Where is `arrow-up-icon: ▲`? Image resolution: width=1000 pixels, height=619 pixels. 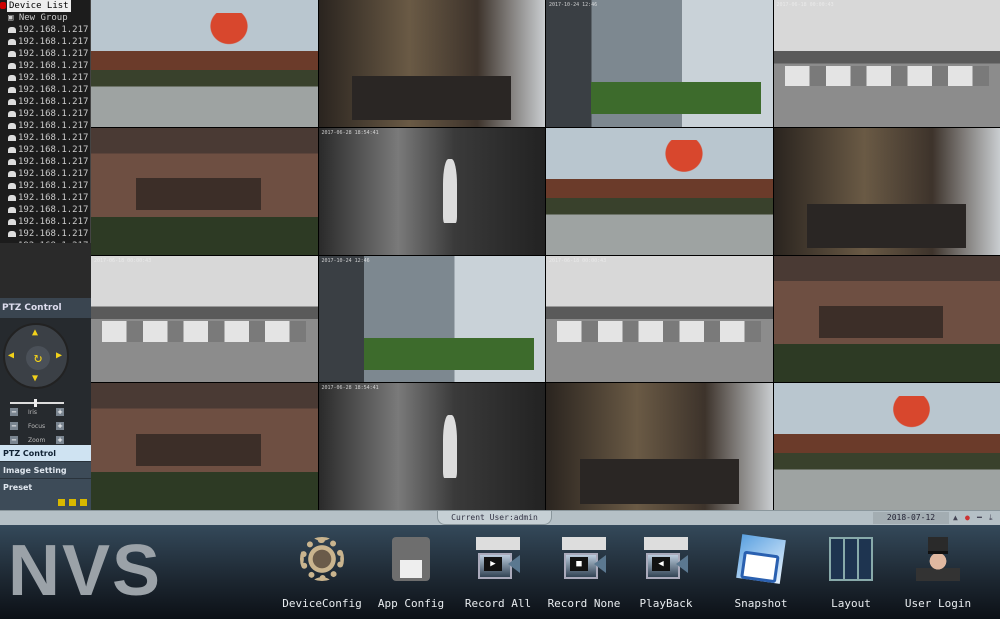
arrow-up-icon: ▲ is located at coordinates (35, 332).